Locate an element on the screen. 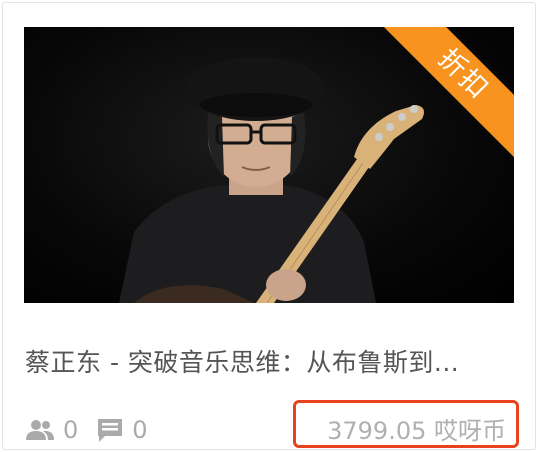  course-price: 3799.05 哎呀币 is located at coordinates (416, 431).